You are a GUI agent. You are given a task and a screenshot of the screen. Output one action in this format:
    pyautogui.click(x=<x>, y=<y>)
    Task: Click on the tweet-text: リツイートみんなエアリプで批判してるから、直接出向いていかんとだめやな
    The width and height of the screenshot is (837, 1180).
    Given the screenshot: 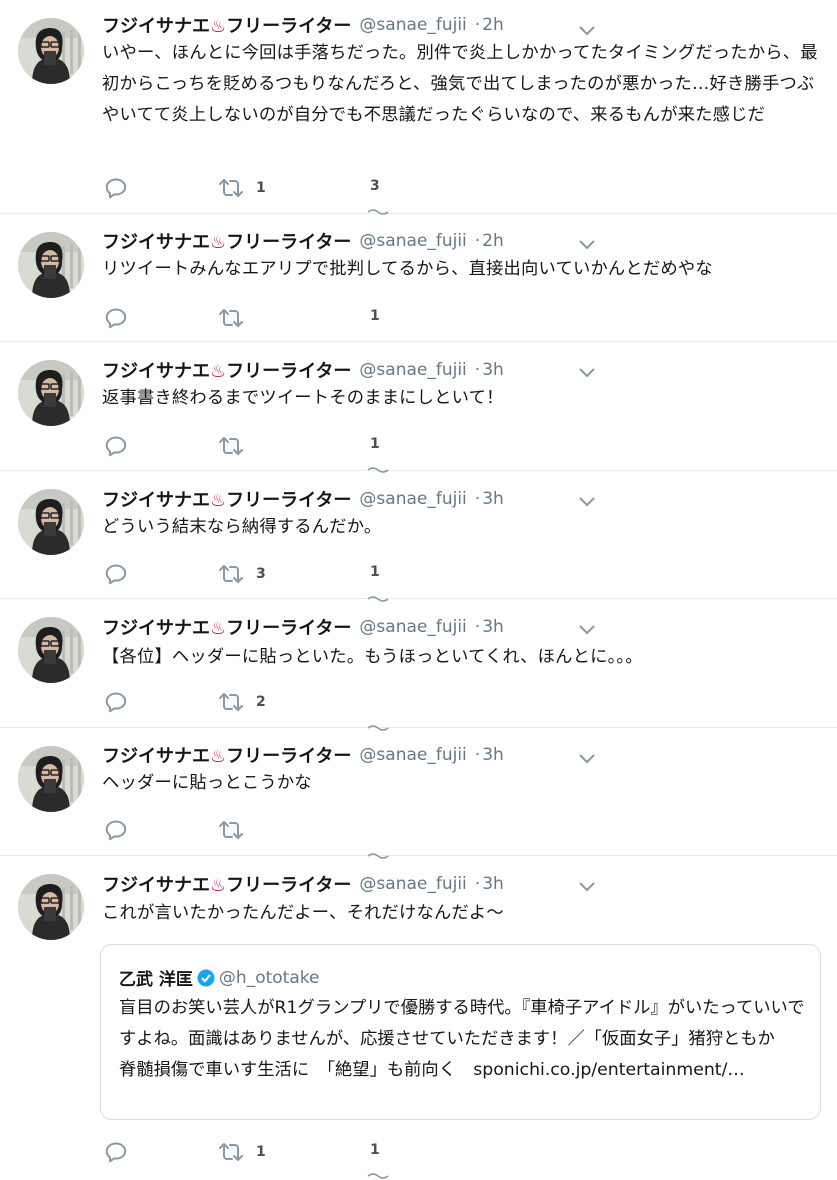 What is the action you would take?
    pyautogui.click(x=407, y=269)
    